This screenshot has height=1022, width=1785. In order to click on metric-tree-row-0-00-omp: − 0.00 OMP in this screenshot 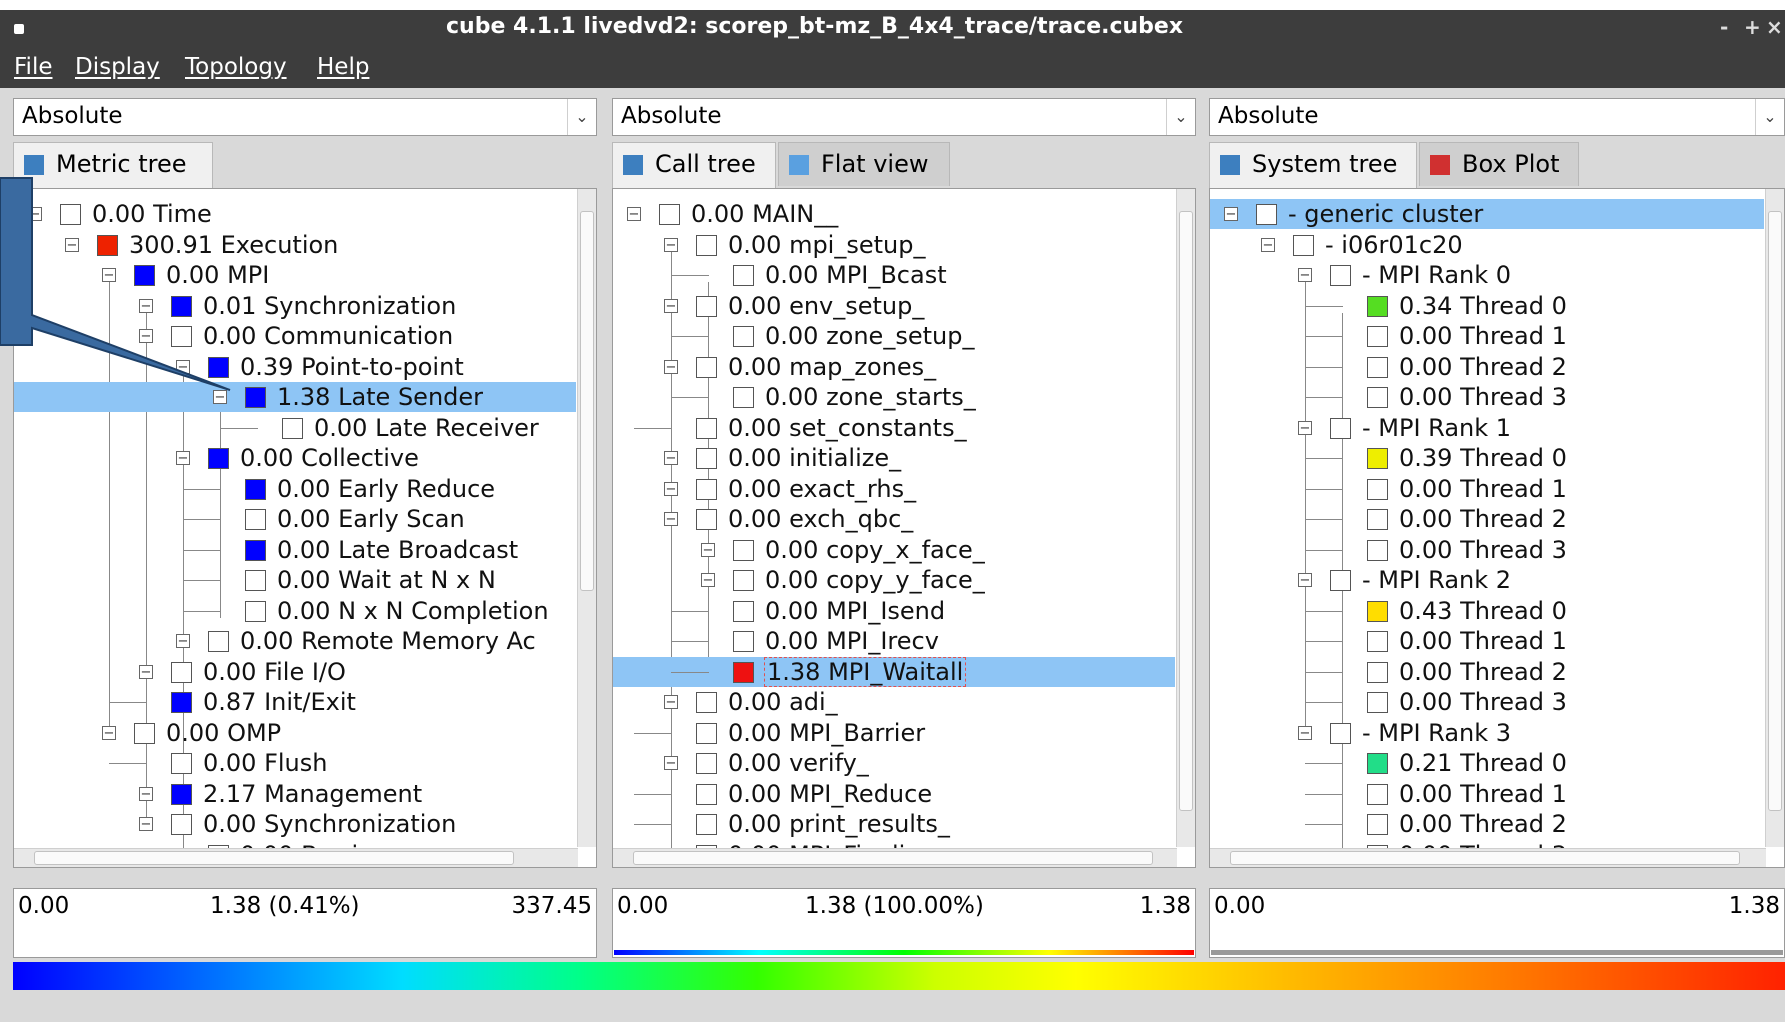, I will do `click(305, 733)`.